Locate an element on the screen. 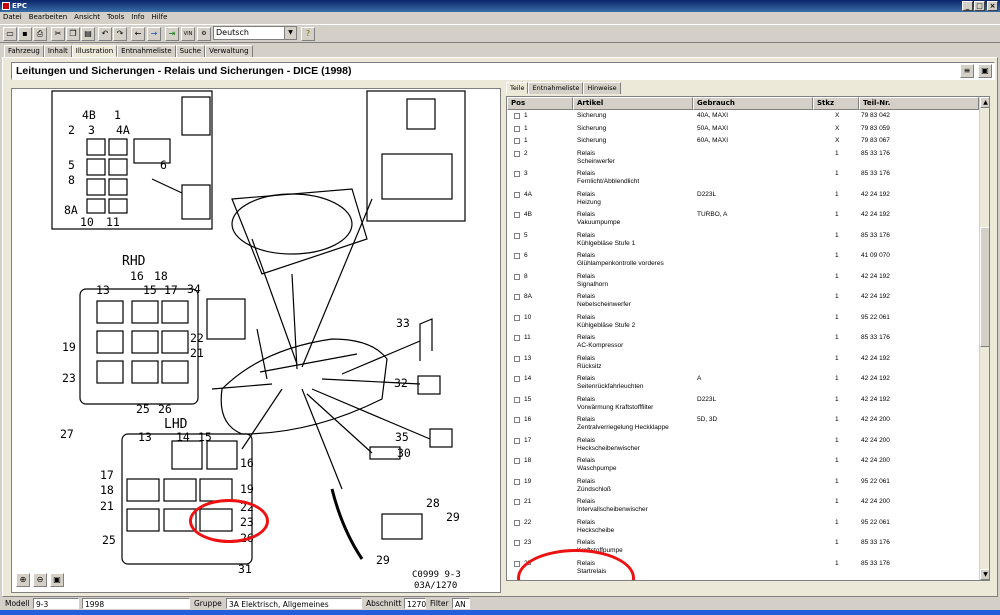 Image resolution: width=1000 pixels, height=615 pixels. exit-icon: ⇥ is located at coordinates (172, 34).